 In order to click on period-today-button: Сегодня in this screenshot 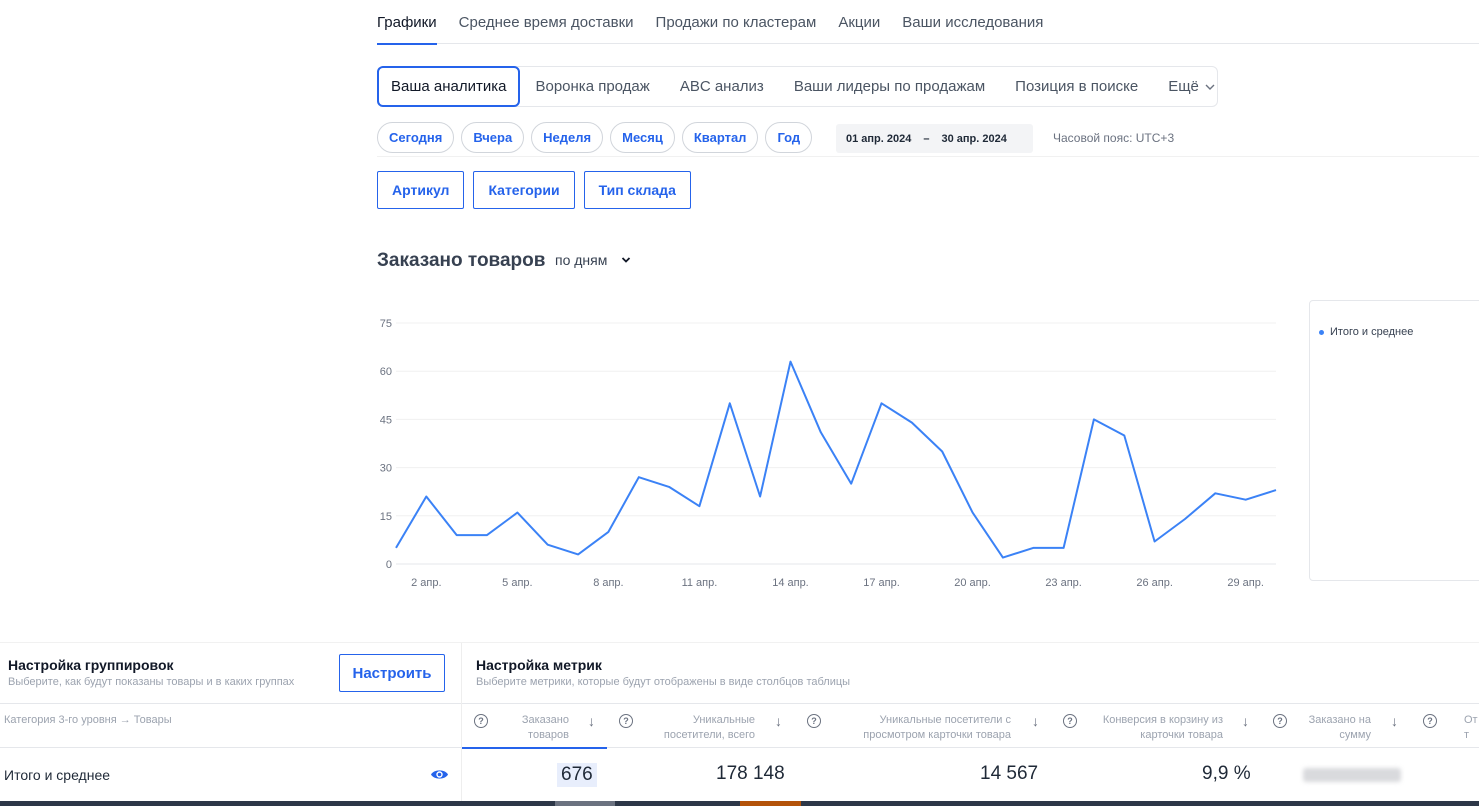, I will do `click(416, 137)`.